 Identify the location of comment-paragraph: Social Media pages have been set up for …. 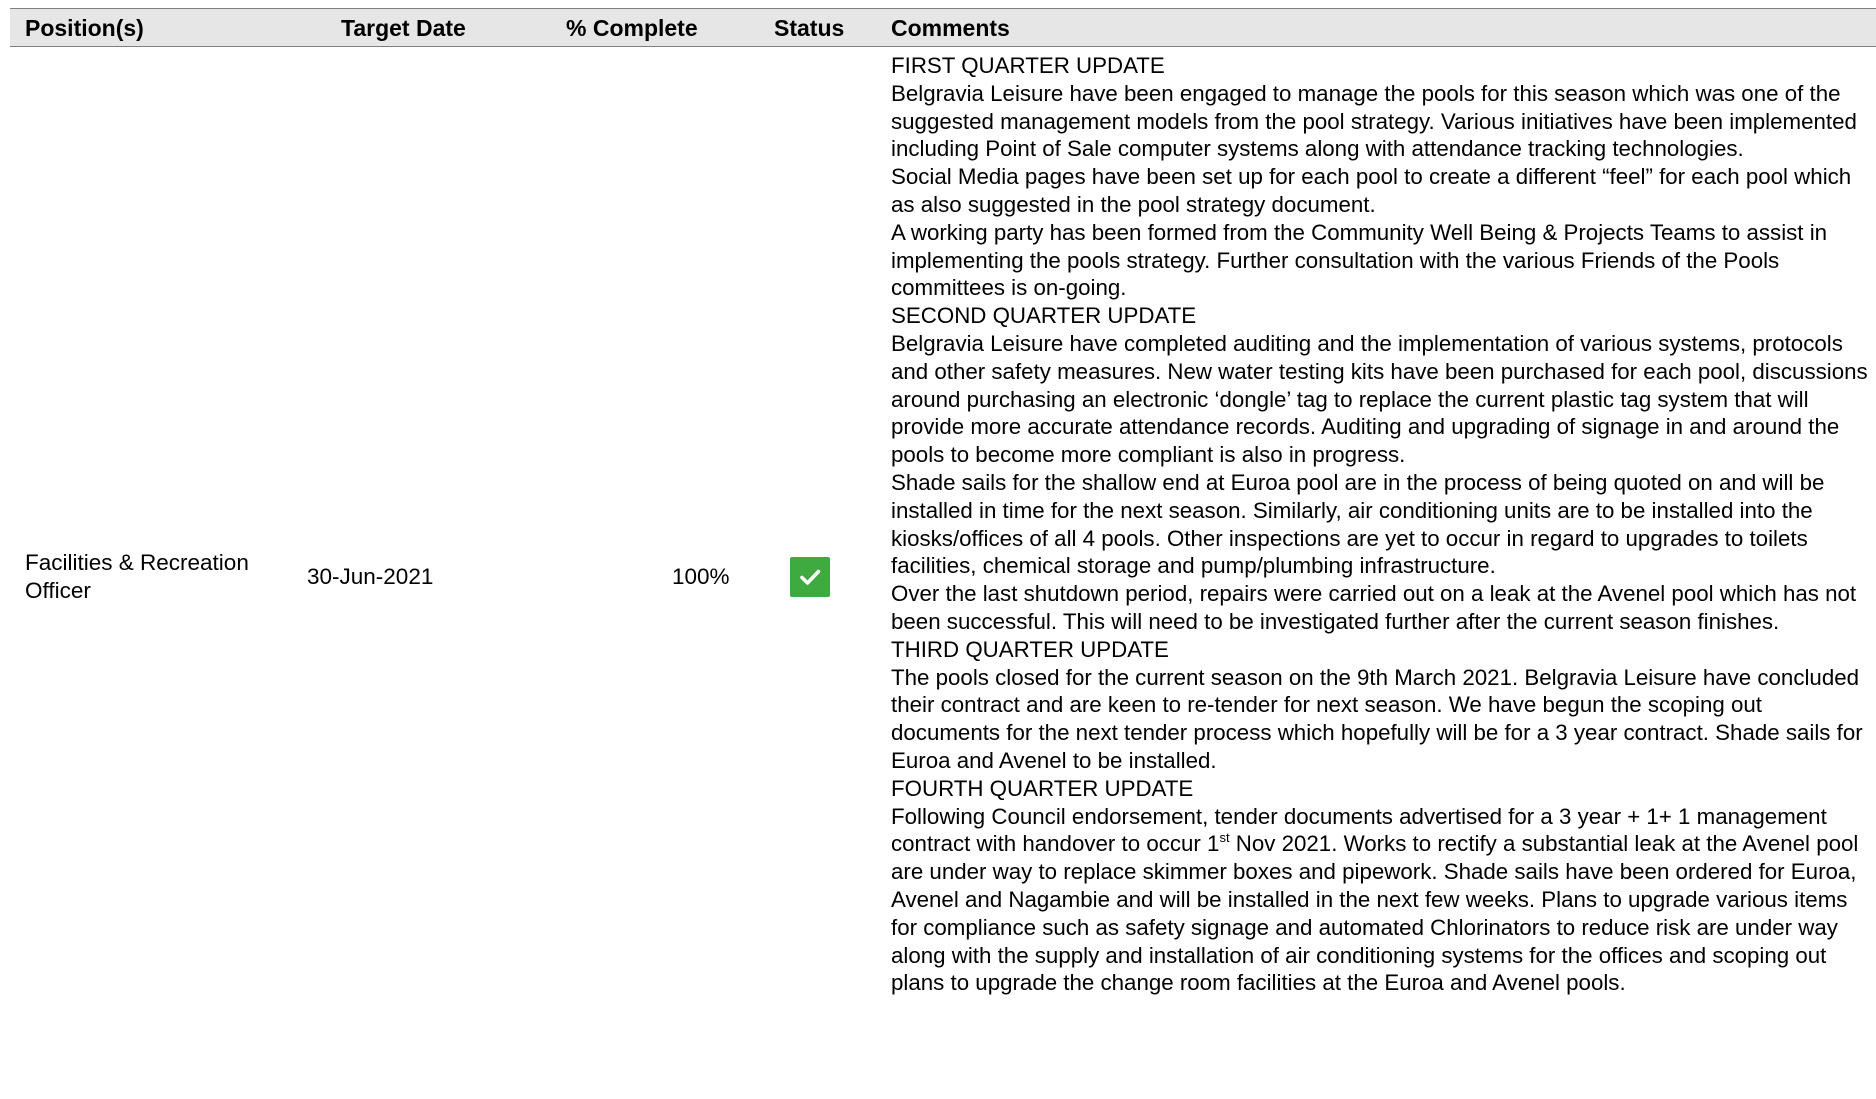
(1371, 190).